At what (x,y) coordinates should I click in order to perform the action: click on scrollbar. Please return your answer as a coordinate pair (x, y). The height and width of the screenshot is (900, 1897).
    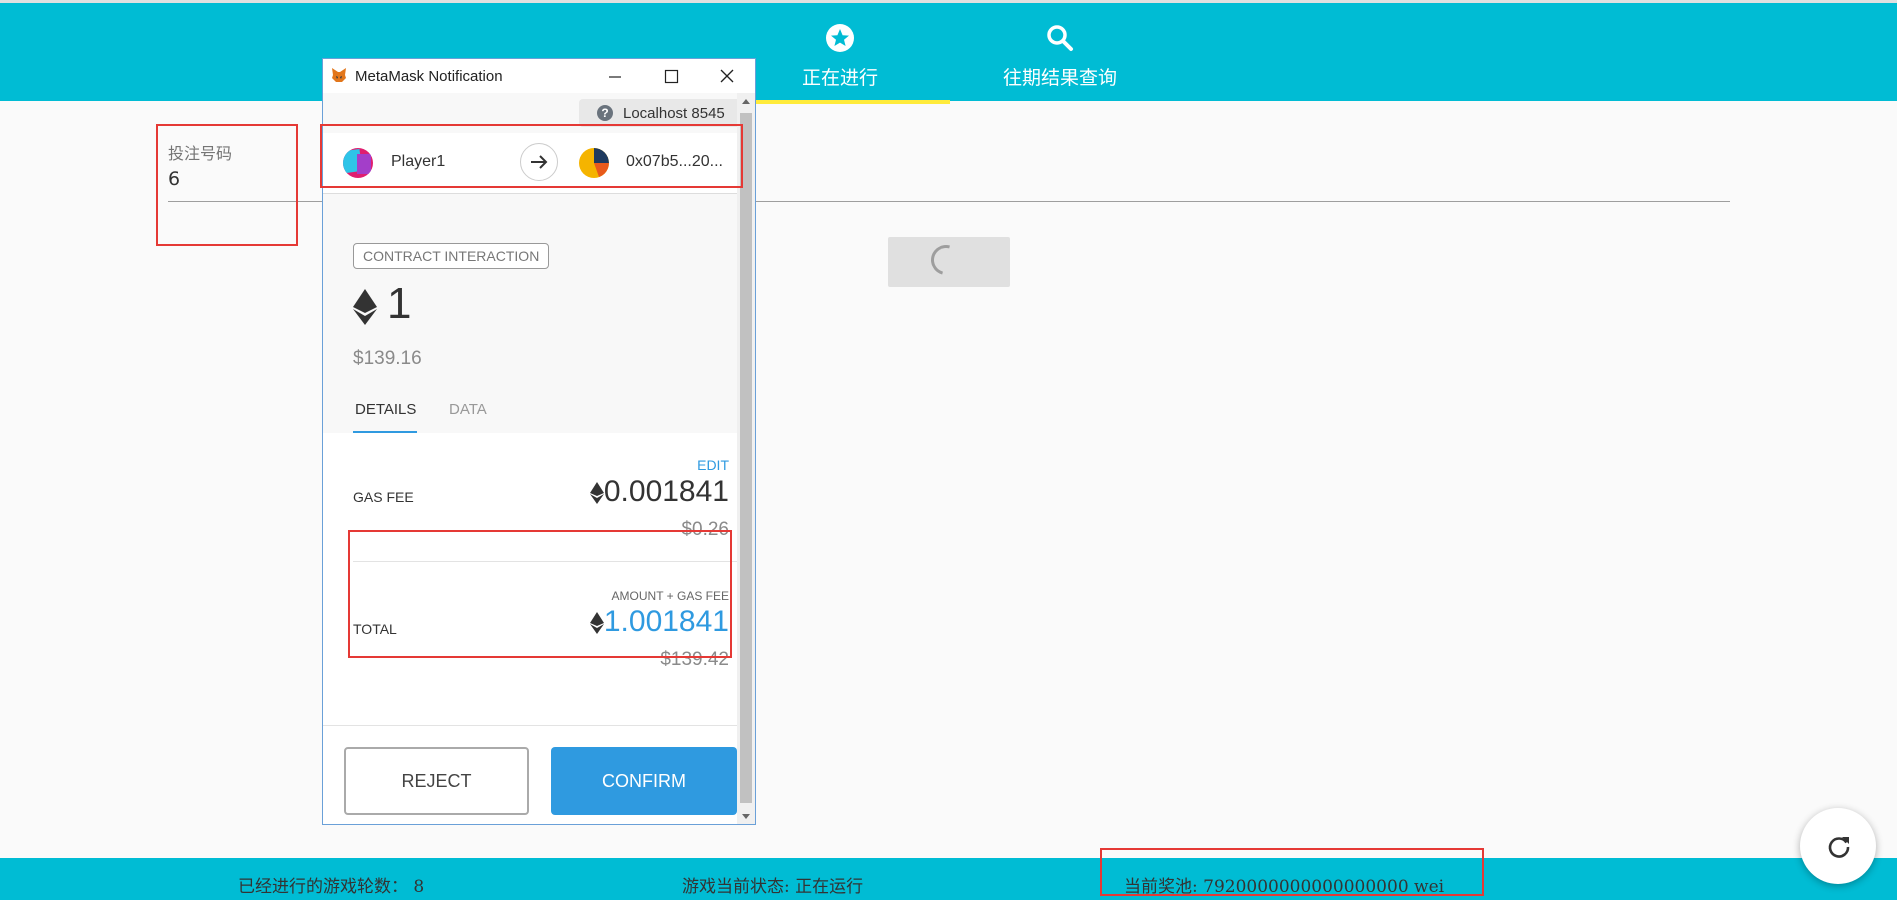
    Looking at the image, I should click on (746, 458).